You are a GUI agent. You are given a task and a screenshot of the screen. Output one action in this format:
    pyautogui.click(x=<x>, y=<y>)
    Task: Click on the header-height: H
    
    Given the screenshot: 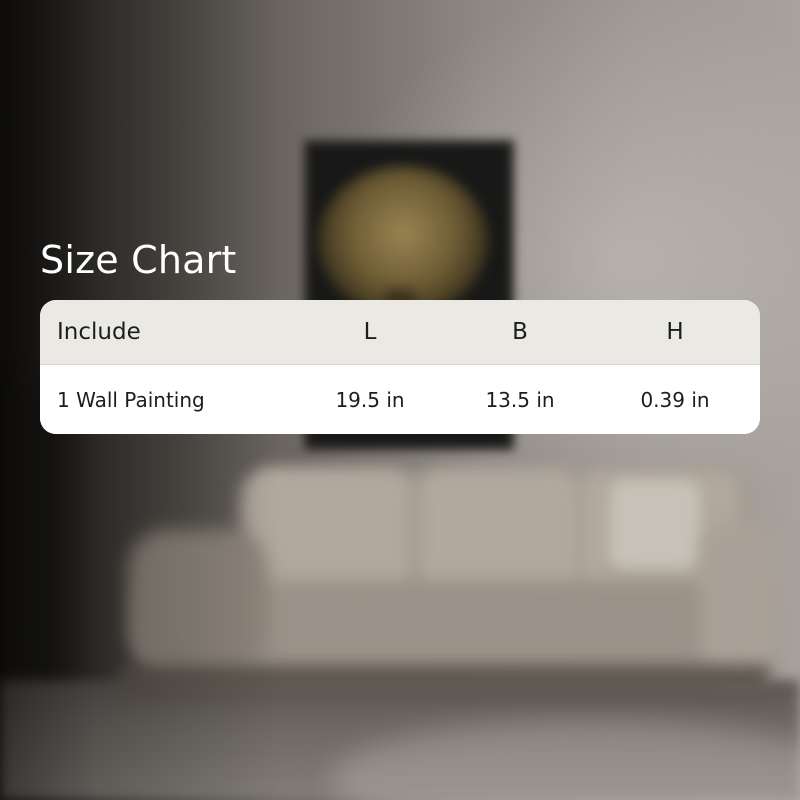 What is the action you would take?
    pyautogui.click(x=675, y=332)
    